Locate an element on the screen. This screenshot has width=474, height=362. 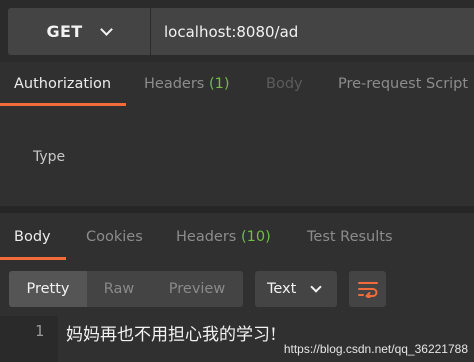
method-select: GET is located at coordinates (79, 31).